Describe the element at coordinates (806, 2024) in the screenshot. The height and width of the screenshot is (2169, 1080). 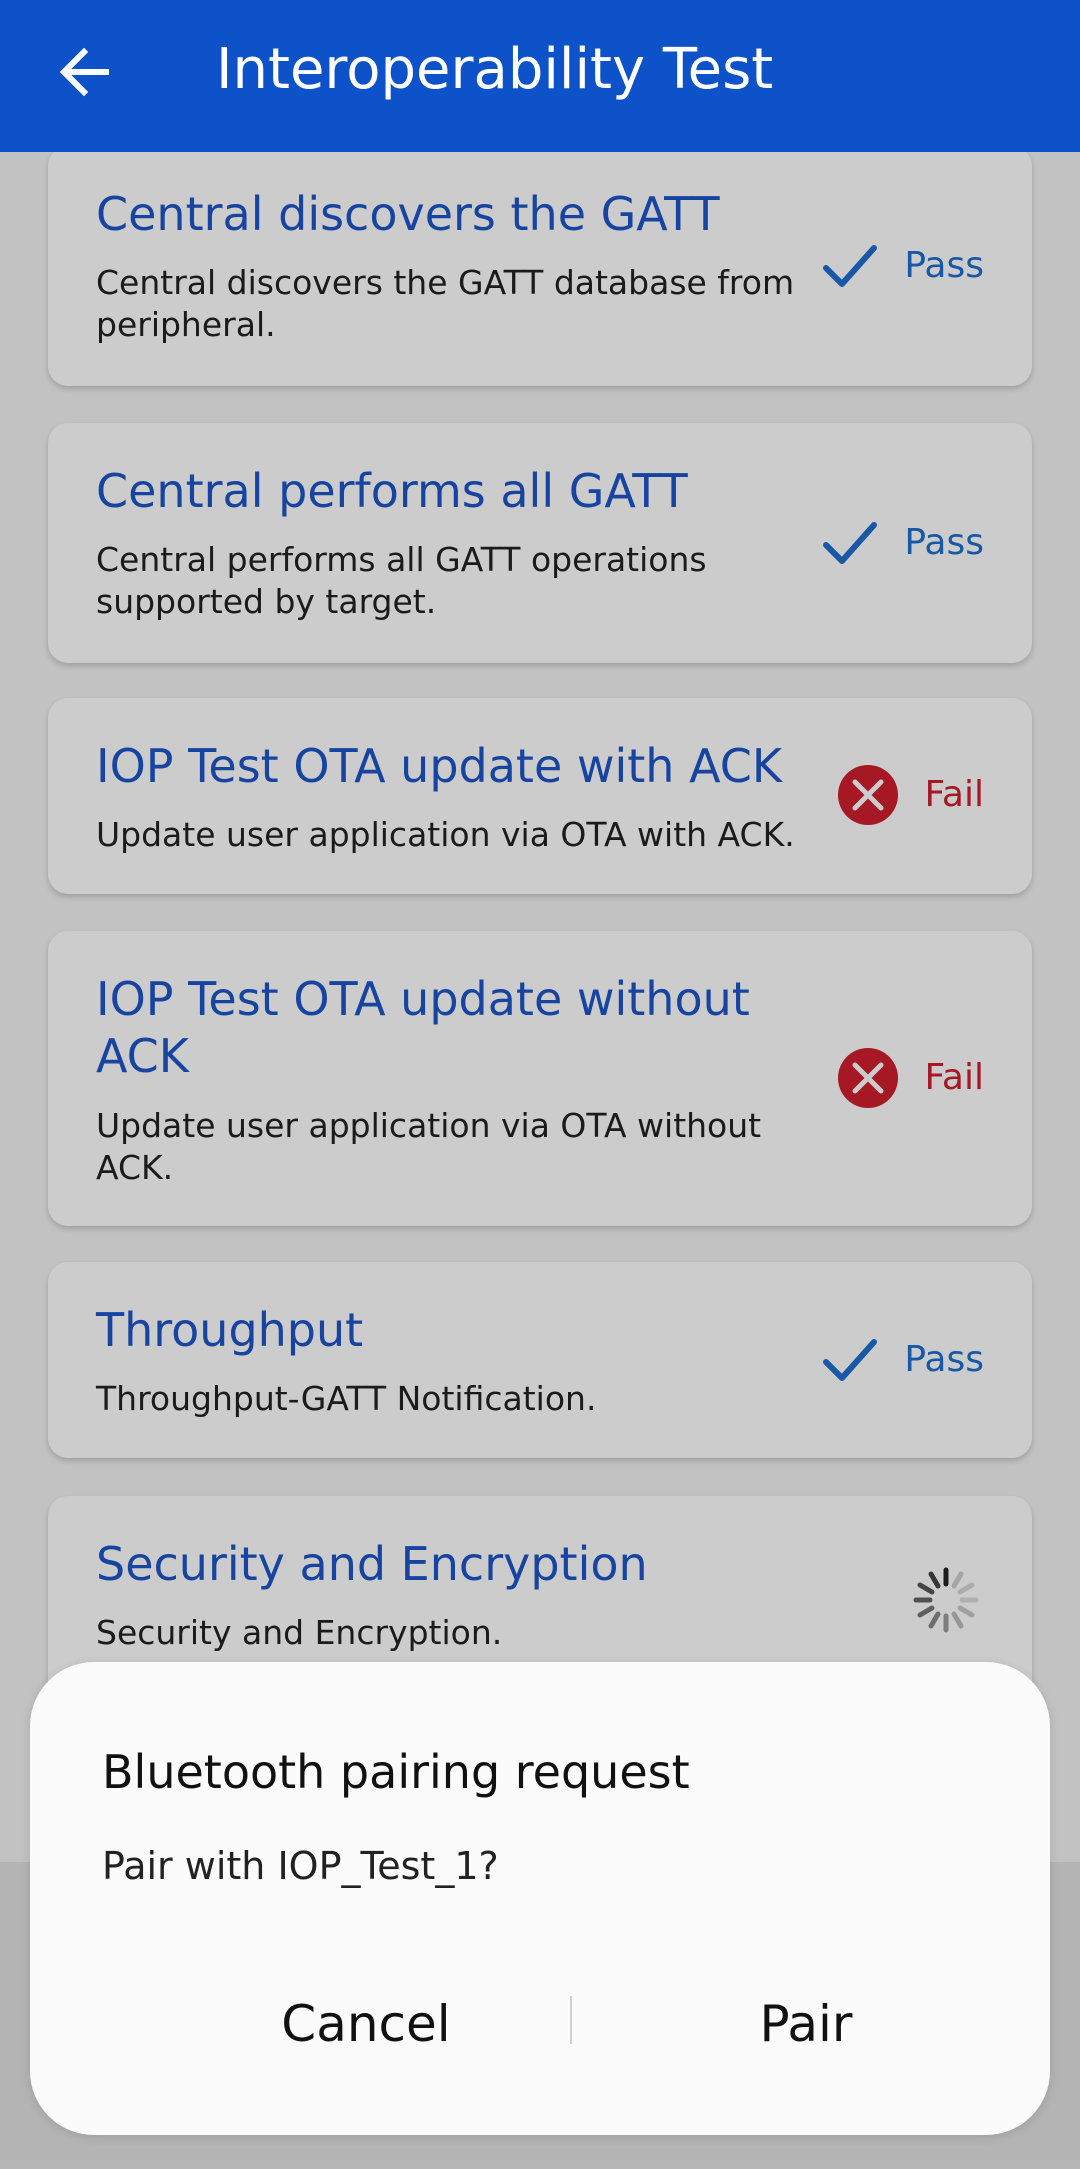
I see `pair-button: Pair` at that location.